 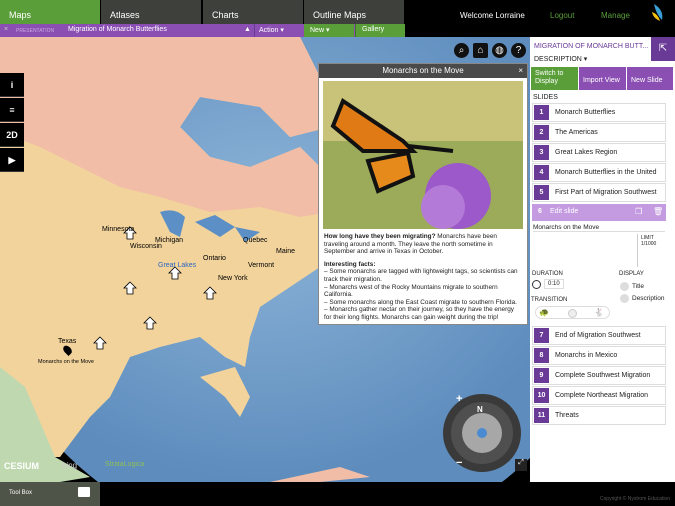 I want to click on map-label-great-lakes: Great Lakes, so click(x=177, y=265).